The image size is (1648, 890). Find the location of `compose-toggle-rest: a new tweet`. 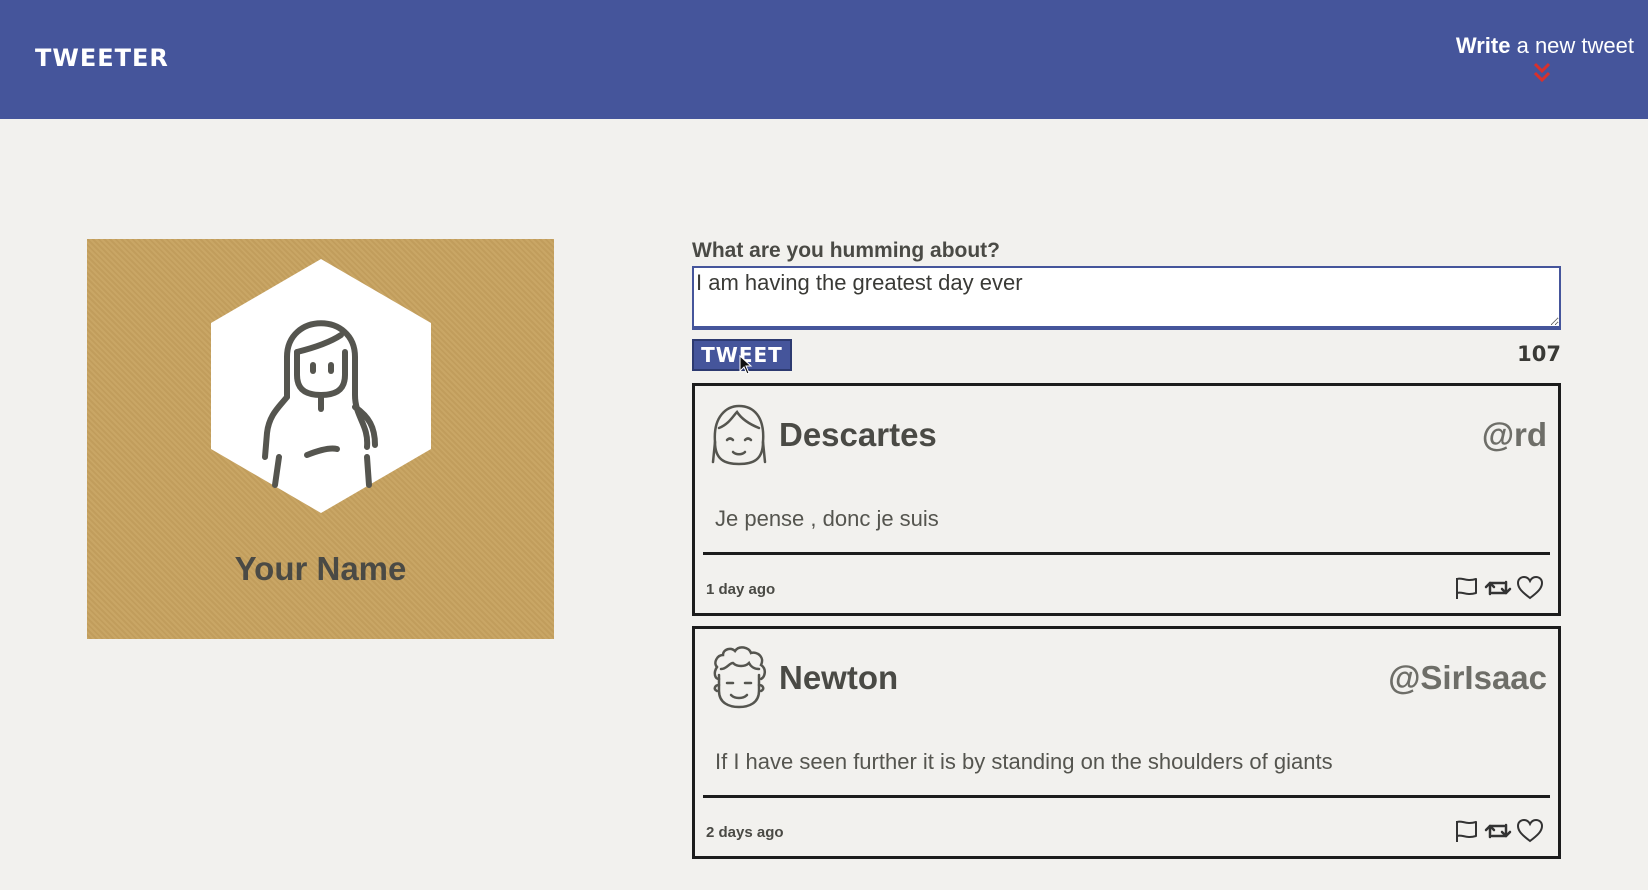

compose-toggle-rest: a new tweet is located at coordinates (1575, 45).